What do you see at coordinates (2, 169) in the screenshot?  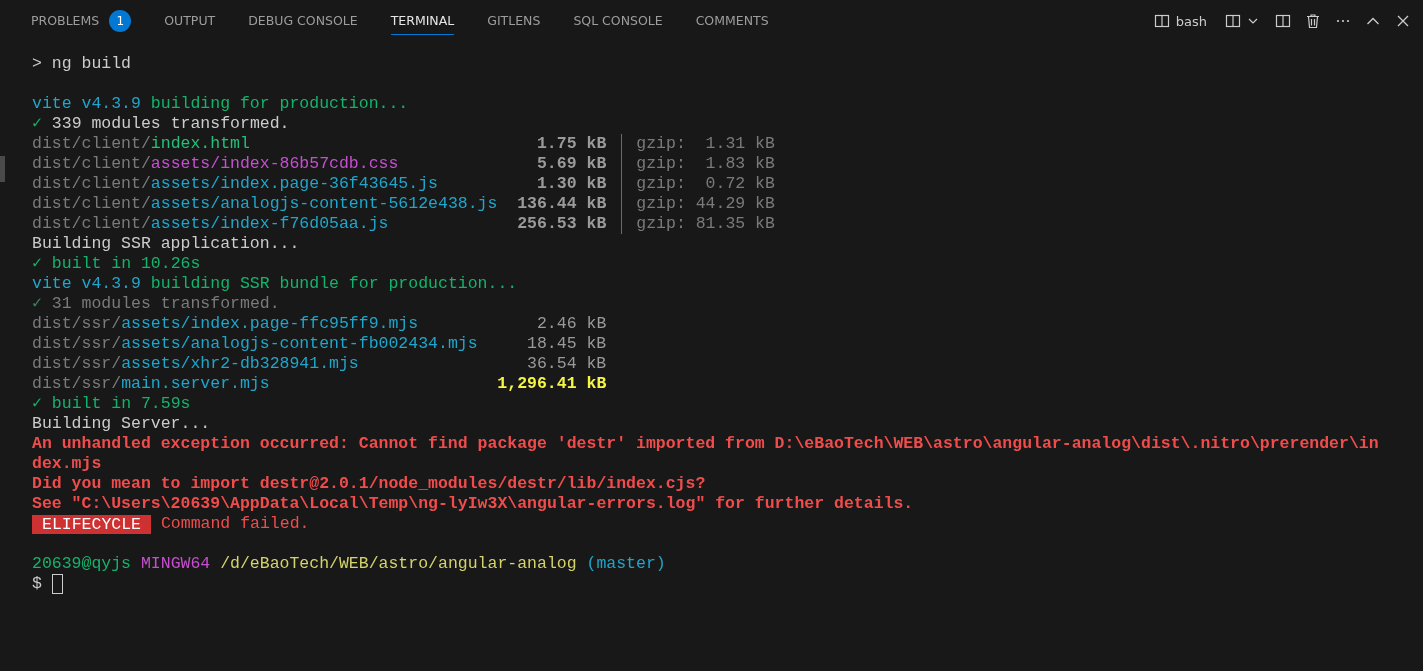 I see `scrollbar-thumb` at bounding box center [2, 169].